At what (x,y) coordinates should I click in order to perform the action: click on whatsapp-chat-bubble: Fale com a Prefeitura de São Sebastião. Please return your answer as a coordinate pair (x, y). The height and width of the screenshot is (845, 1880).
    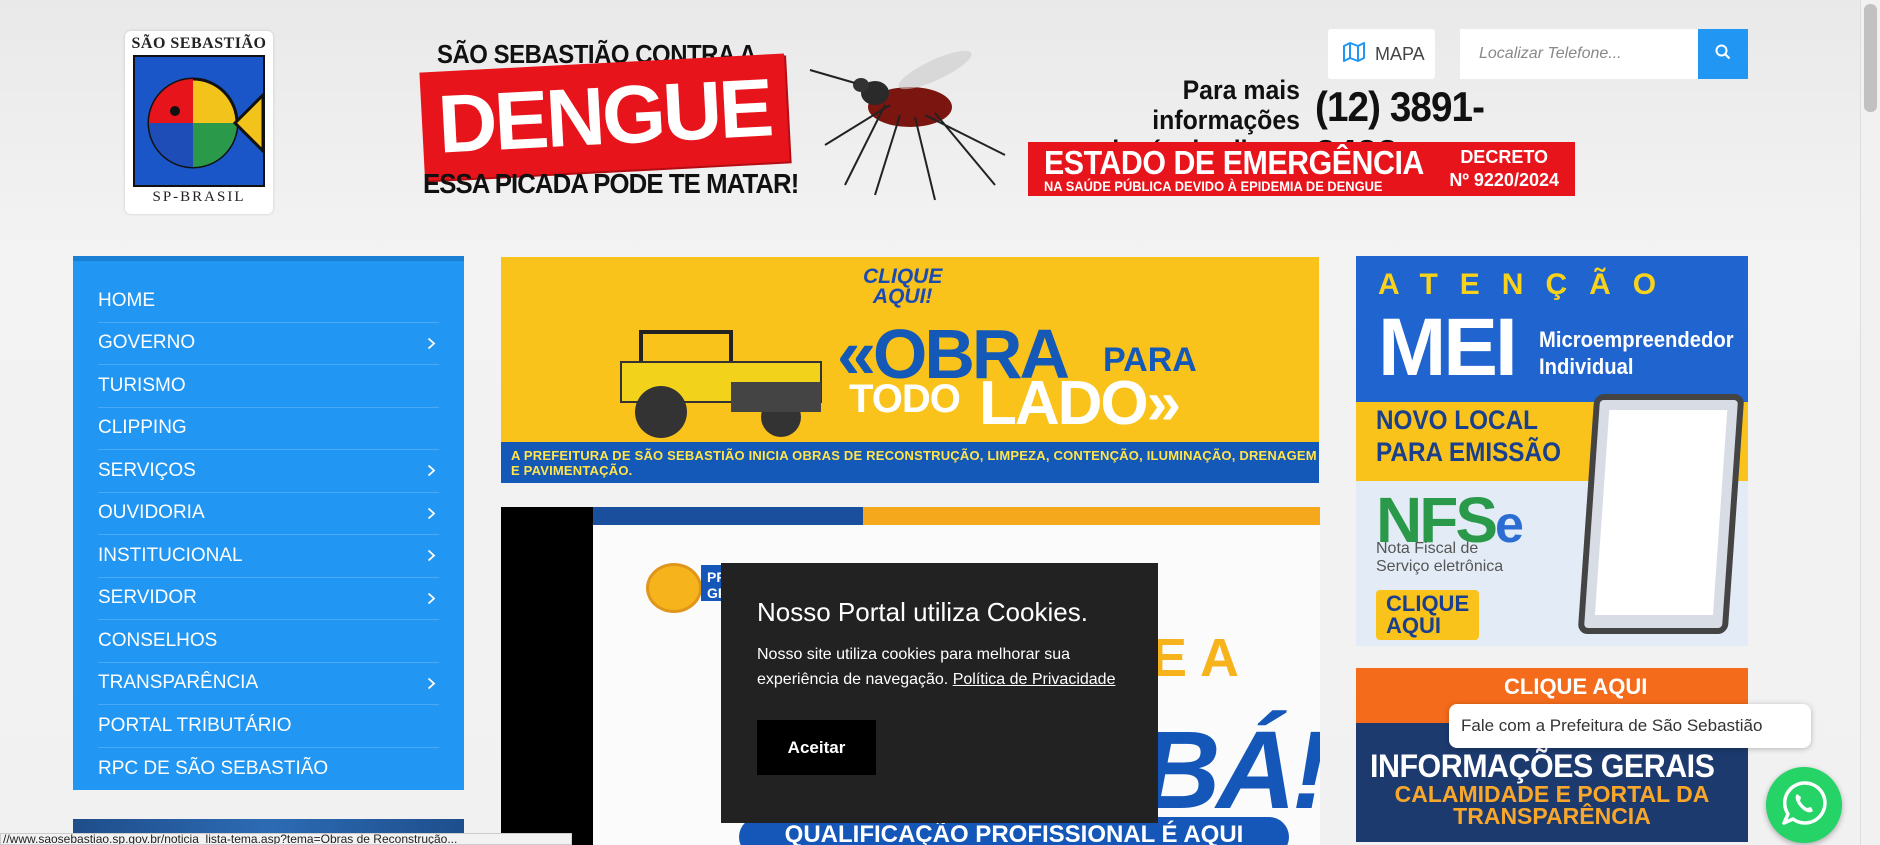
    Looking at the image, I should click on (1630, 726).